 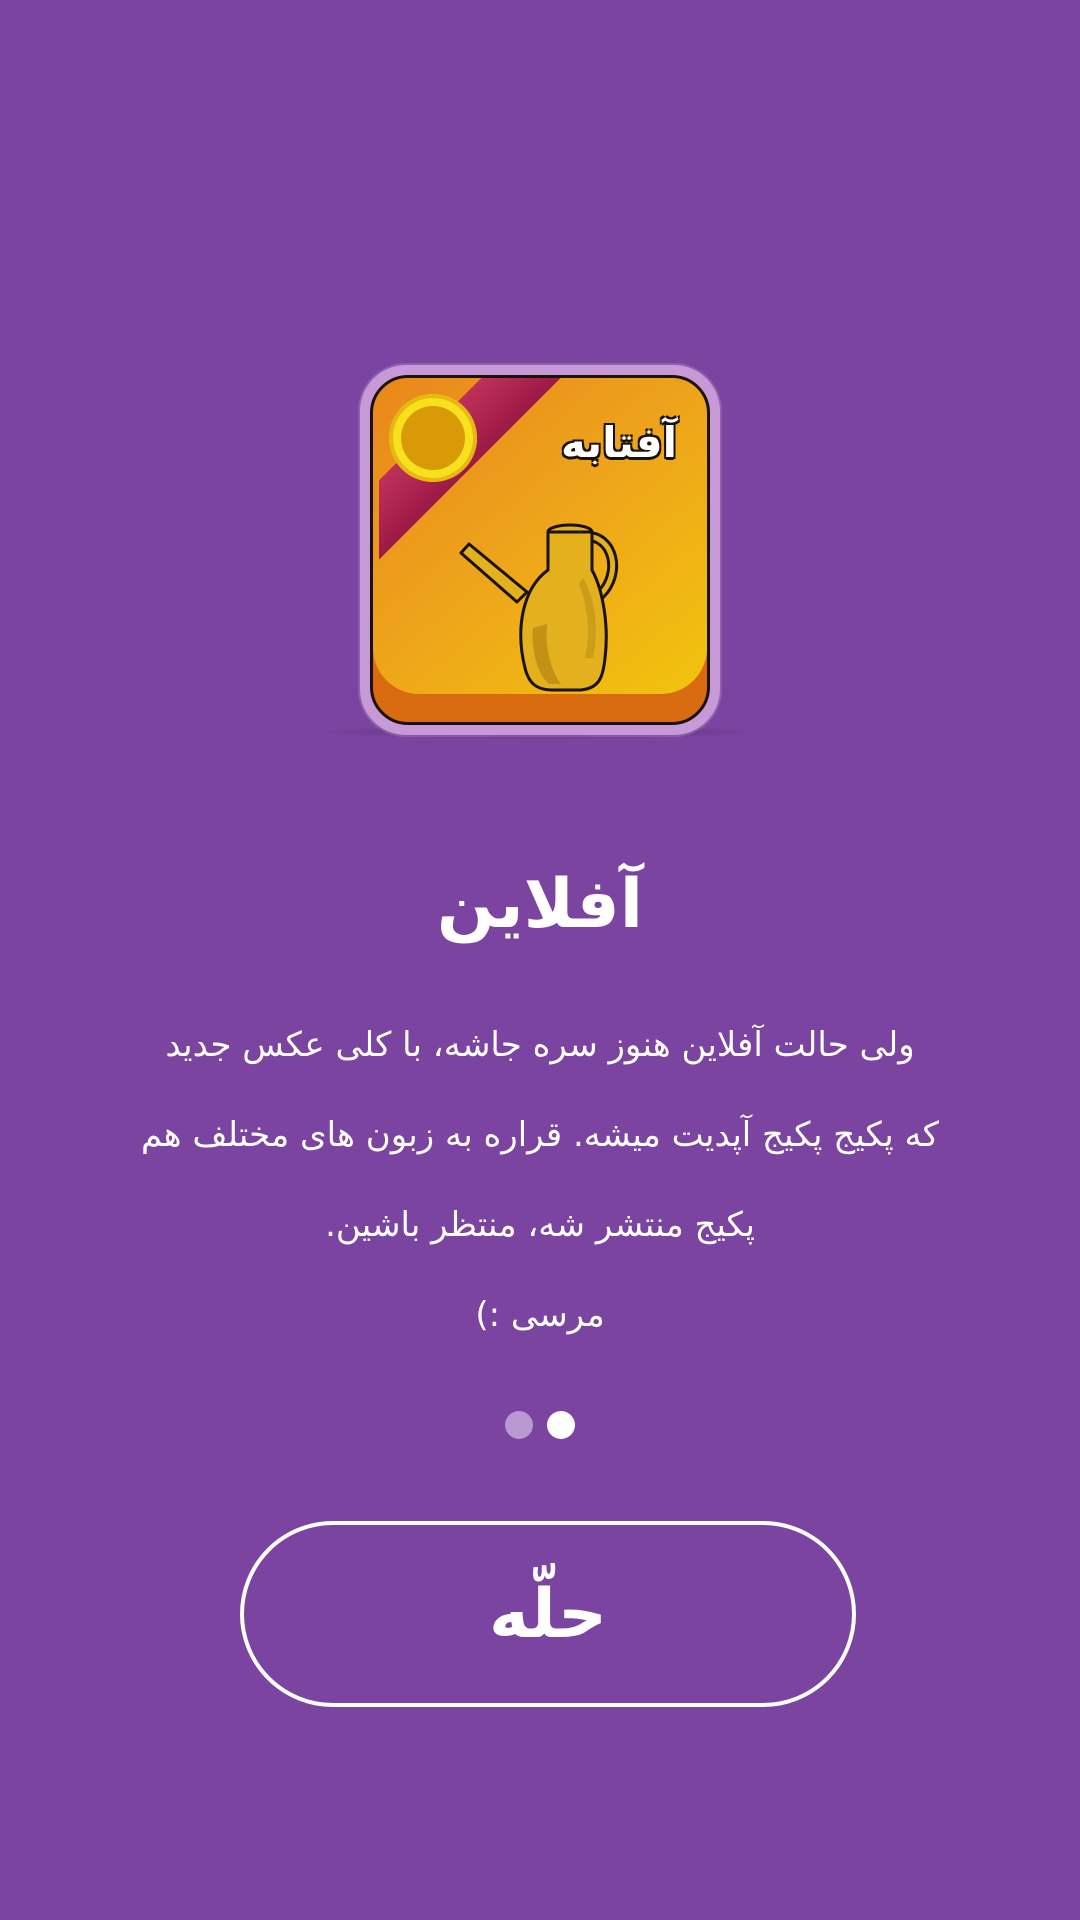 I want to click on coin-icon, so click(x=433, y=438).